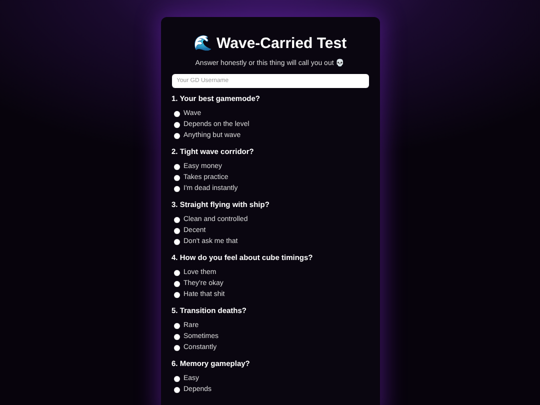  What do you see at coordinates (270, 44) in the screenshot?
I see `quiz-title: 🌊 Wave-Carried Test` at bounding box center [270, 44].